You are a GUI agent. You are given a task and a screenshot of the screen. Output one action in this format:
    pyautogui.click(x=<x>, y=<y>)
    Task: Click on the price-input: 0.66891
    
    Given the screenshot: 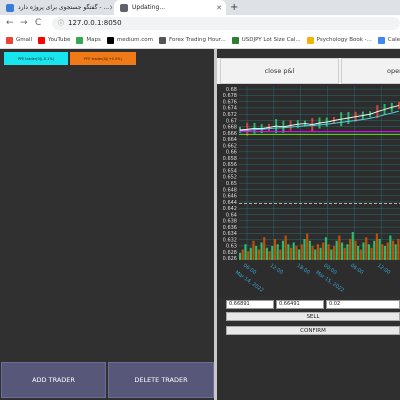 What is the action you would take?
    pyautogui.click(x=250, y=304)
    